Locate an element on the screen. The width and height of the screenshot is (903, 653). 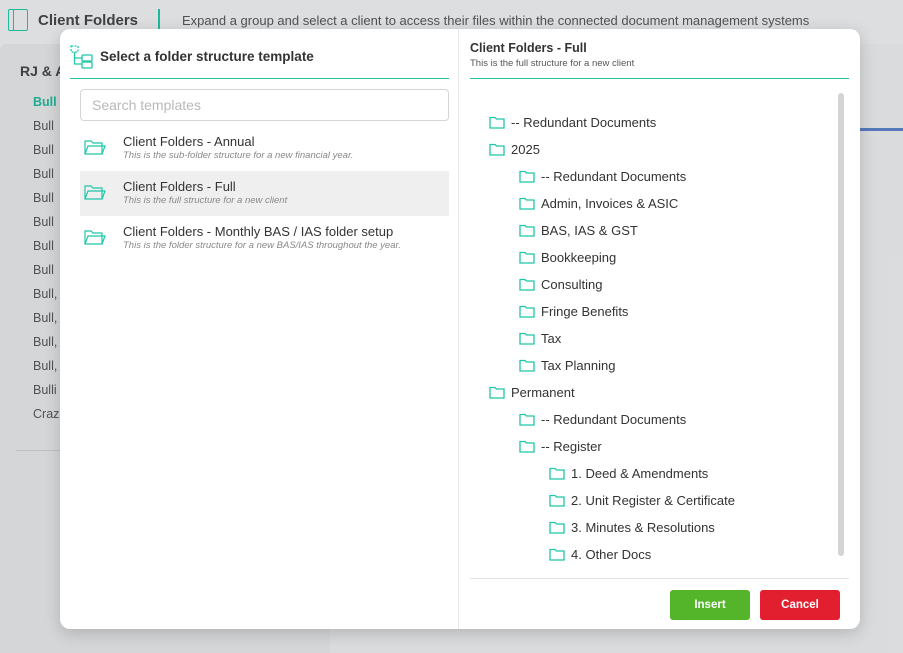
folder-name: Fringe Benefits is located at coordinates (585, 311).